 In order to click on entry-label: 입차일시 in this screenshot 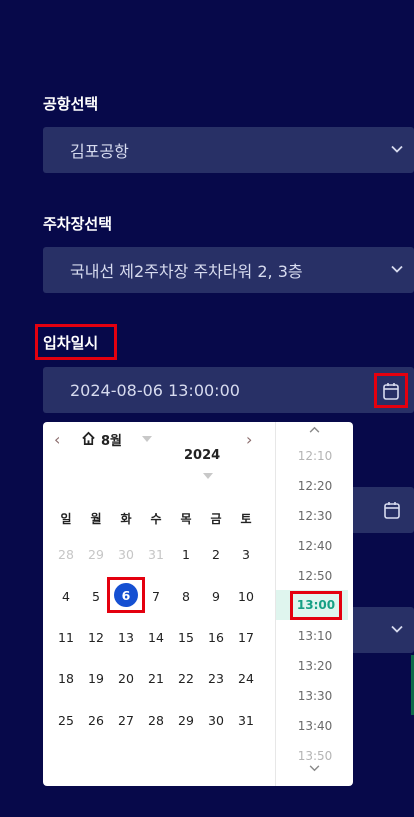, I will do `click(71, 343)`.